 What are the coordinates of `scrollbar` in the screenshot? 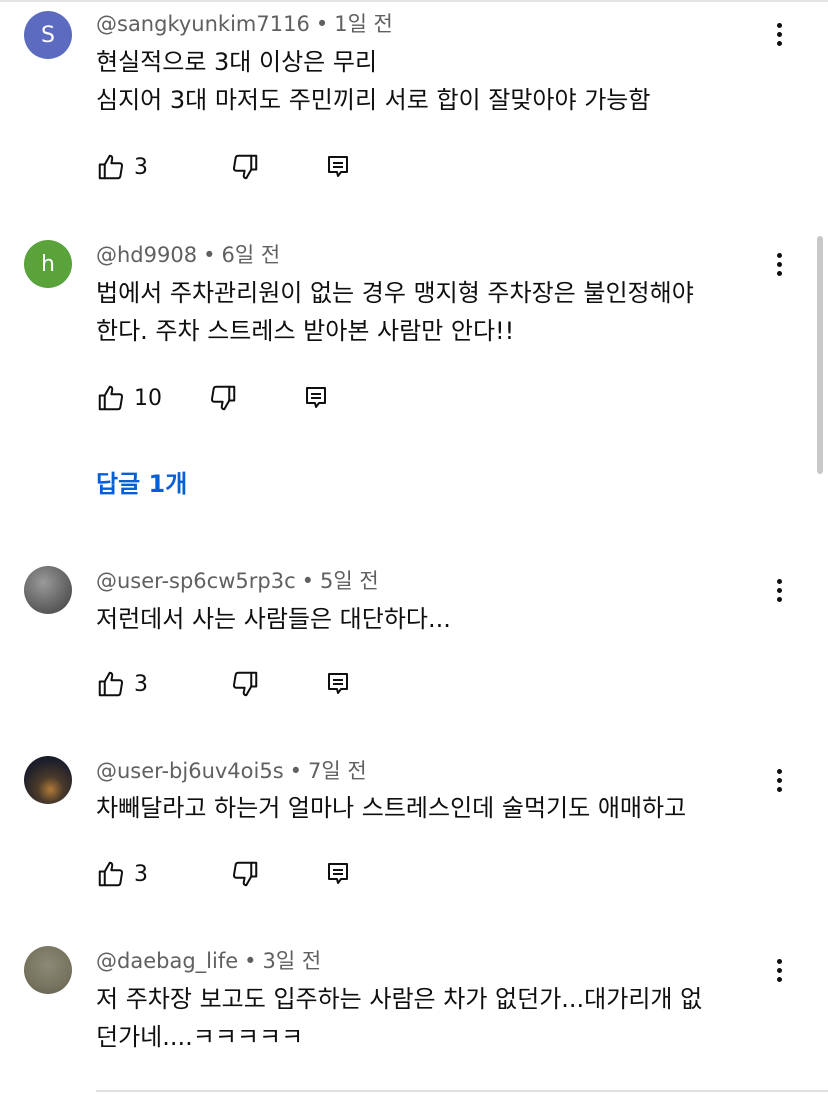 It's located at (820, 355).